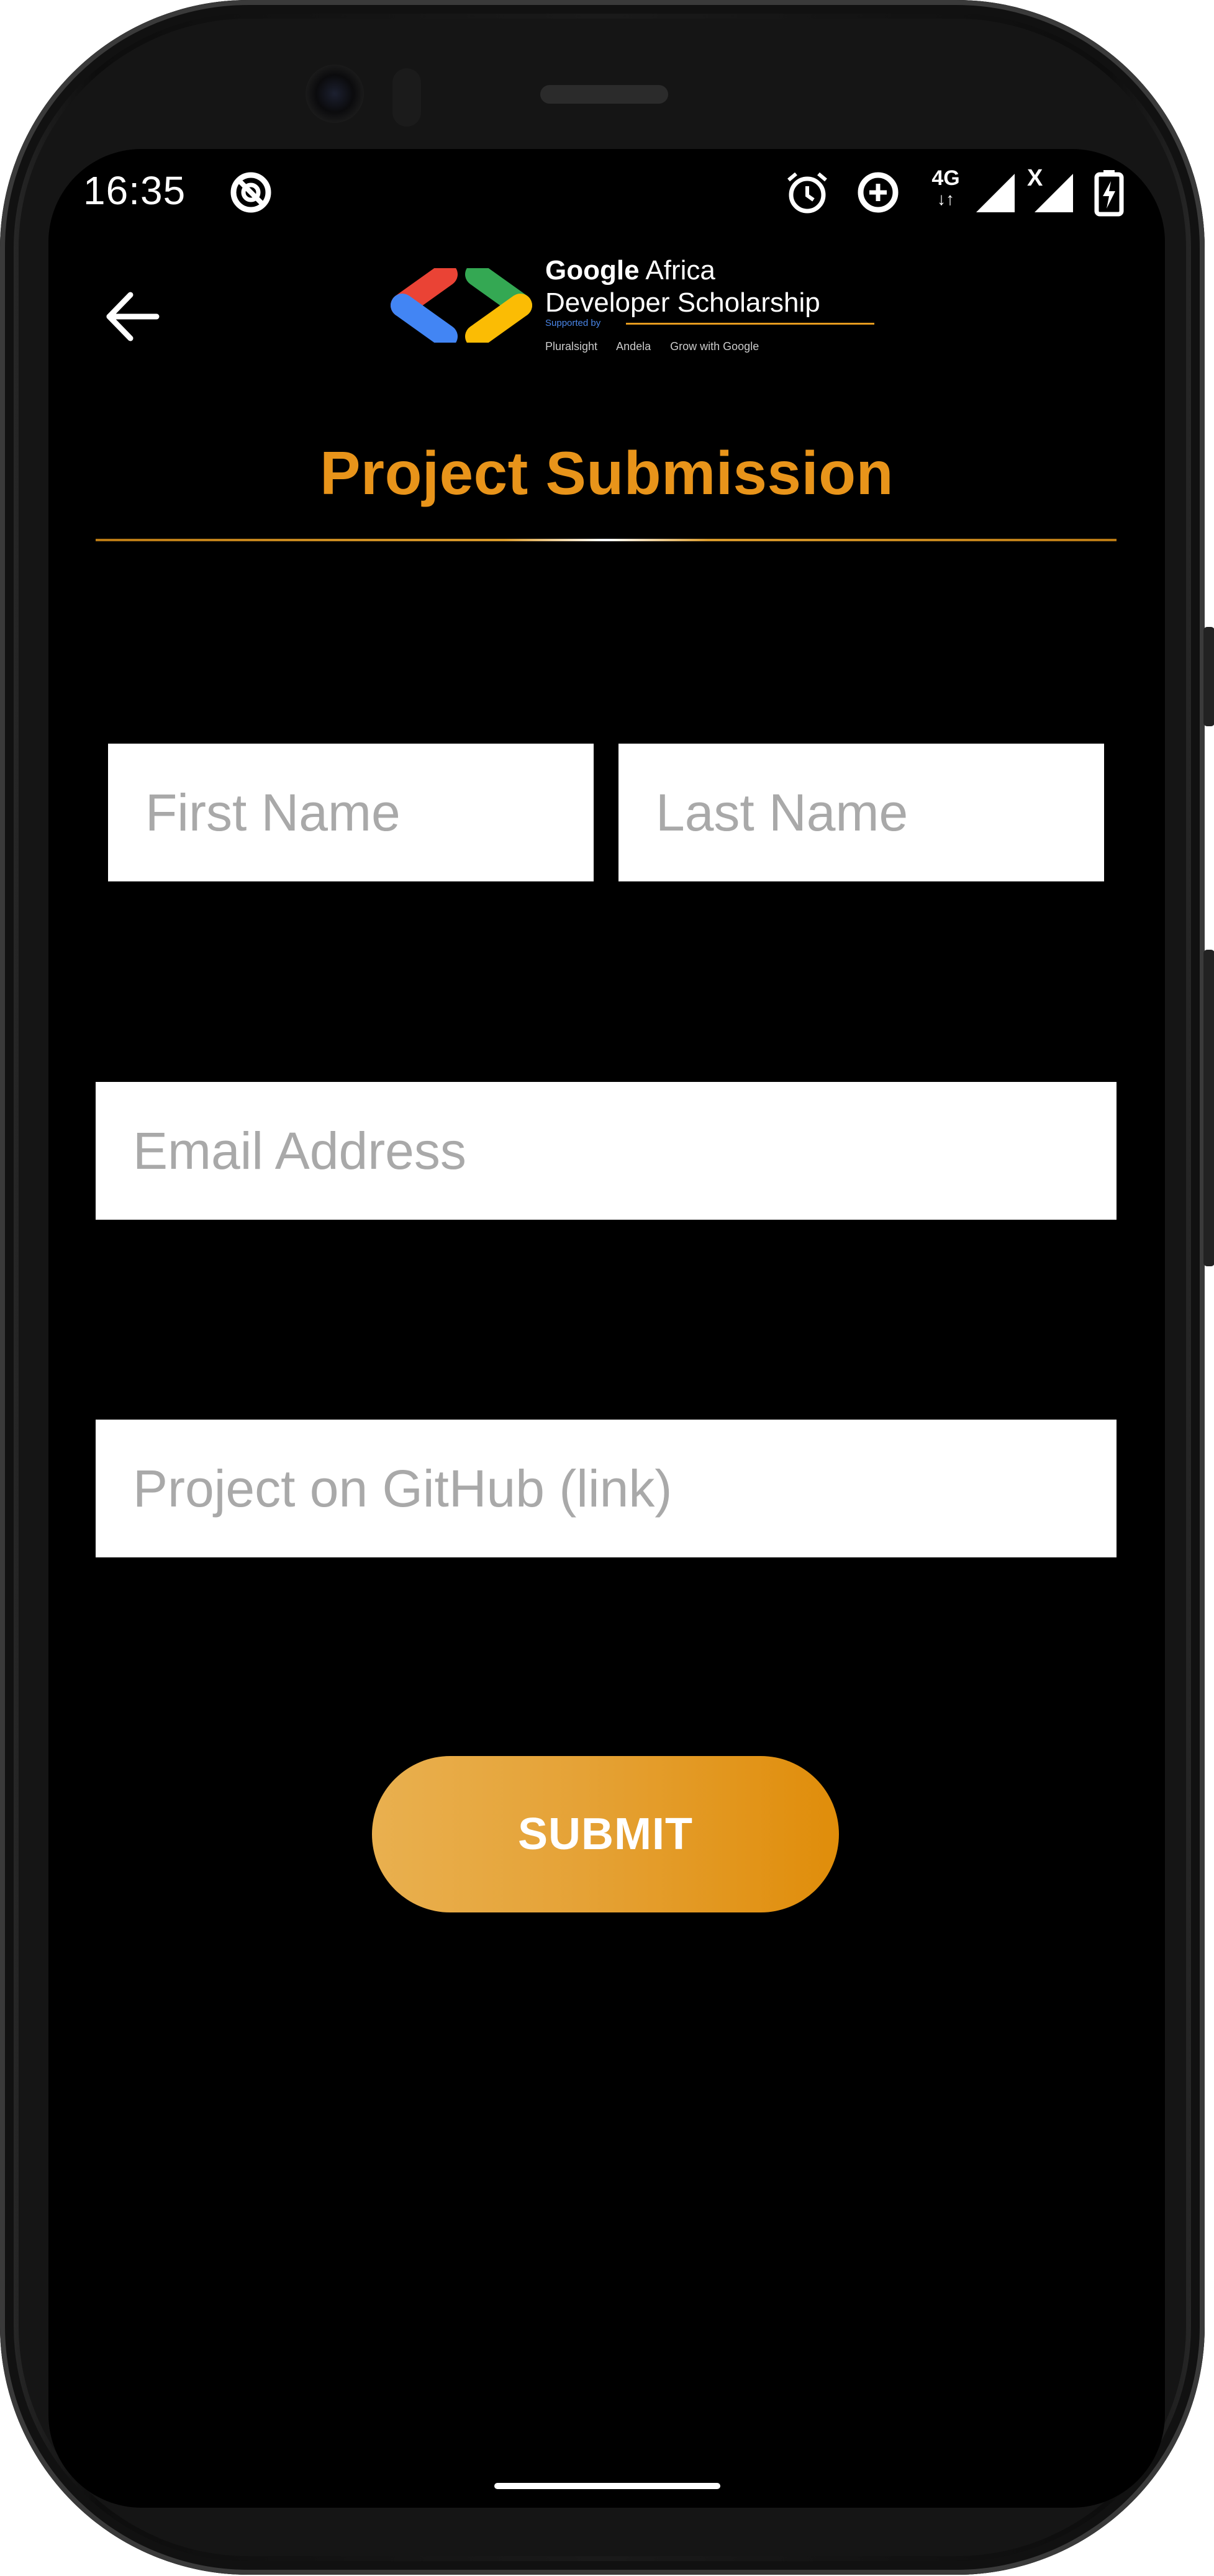 The width and height of the screenshot is (1214, 2576). Describe the element at coordinates (132, 316) in the screenshot. I see `back-arrow-icon` at that location.